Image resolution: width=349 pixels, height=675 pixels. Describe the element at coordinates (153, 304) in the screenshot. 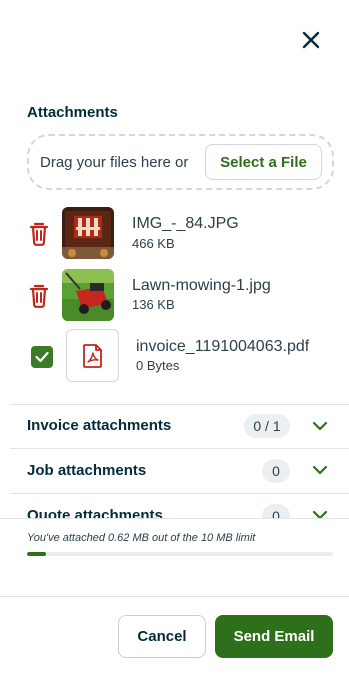

I see `file-size: 136 KB` at that location.